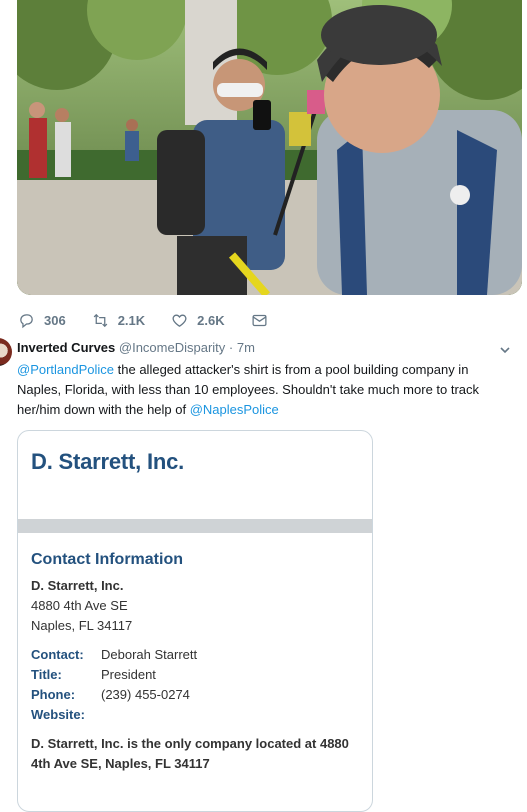 The width and height of the screenshot is (527, 812). I want to click on reply-header: Inverted Curves @IncomeDisparity · 7m, so click(267, 348).